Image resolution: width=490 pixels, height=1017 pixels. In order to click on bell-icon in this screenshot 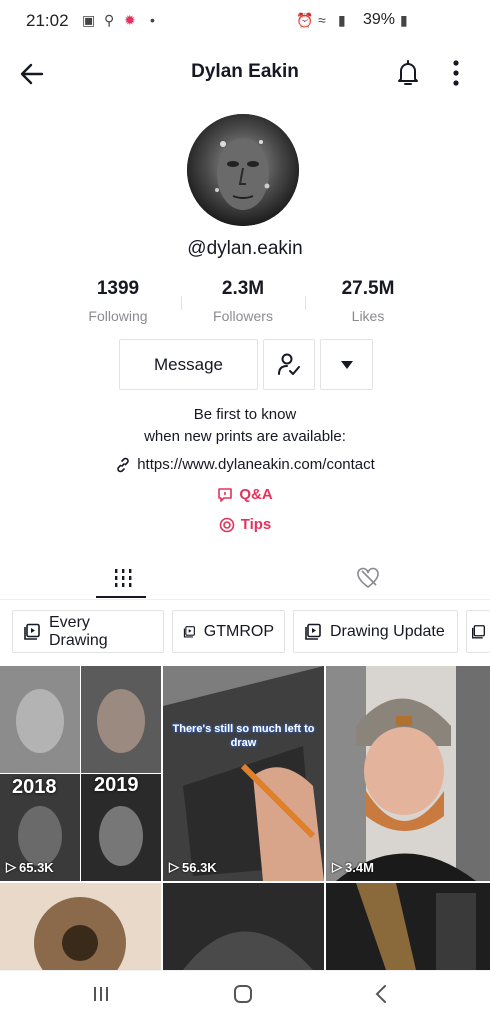, I will do `click(408, 72)`.